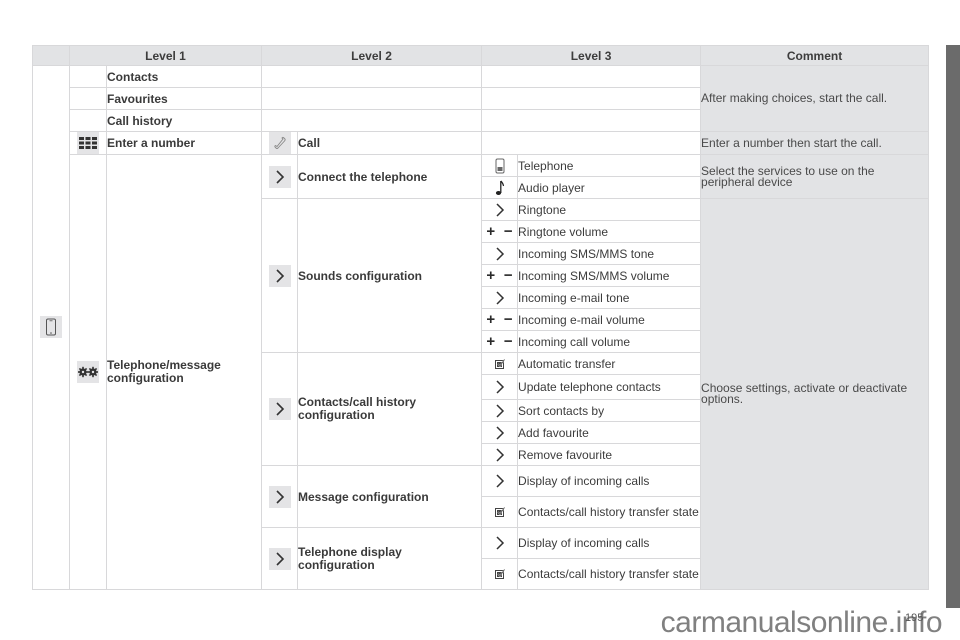 This screenshot has width=960, height=640. Describe the element at coordinates (609, 363) in the screenshot. I see `level3-automatic-transfer: Automatic transfer` at that location.